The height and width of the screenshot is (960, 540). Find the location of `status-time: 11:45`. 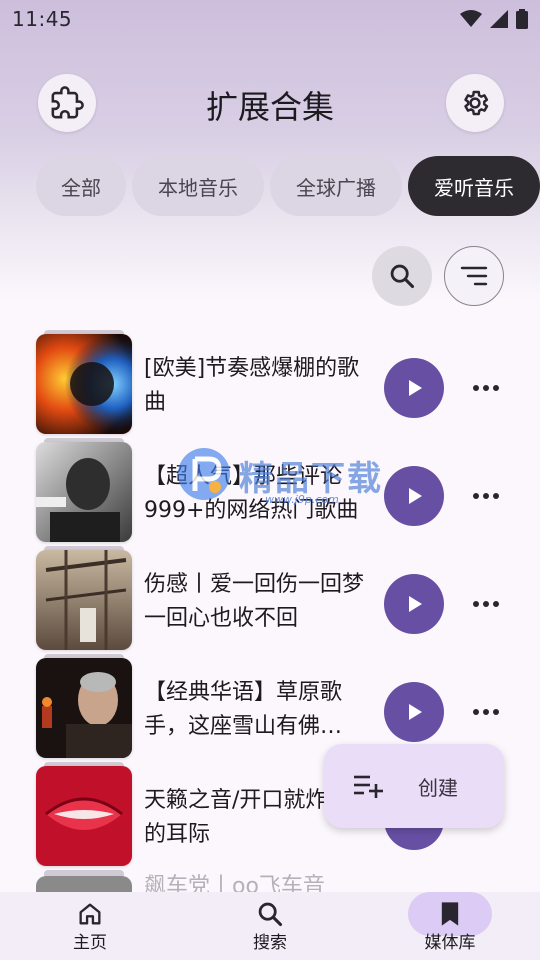

status-time: 11:45 is located at coordinates (42, 19).